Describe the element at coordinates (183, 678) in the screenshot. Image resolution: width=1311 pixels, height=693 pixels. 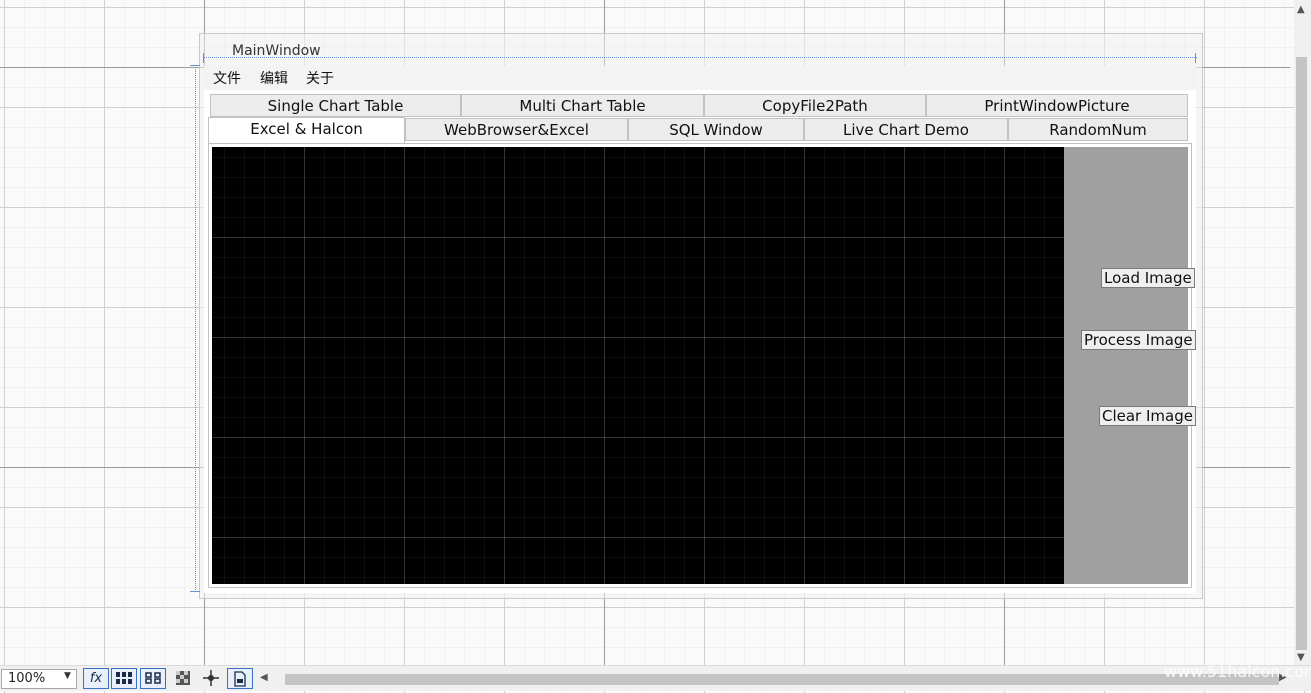
I see `checker-icon` at that location.